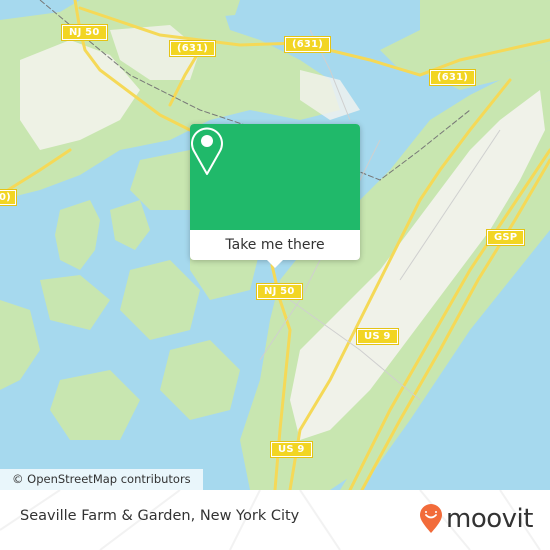  I want to click on brand-name: moovit, so click(489, 519).